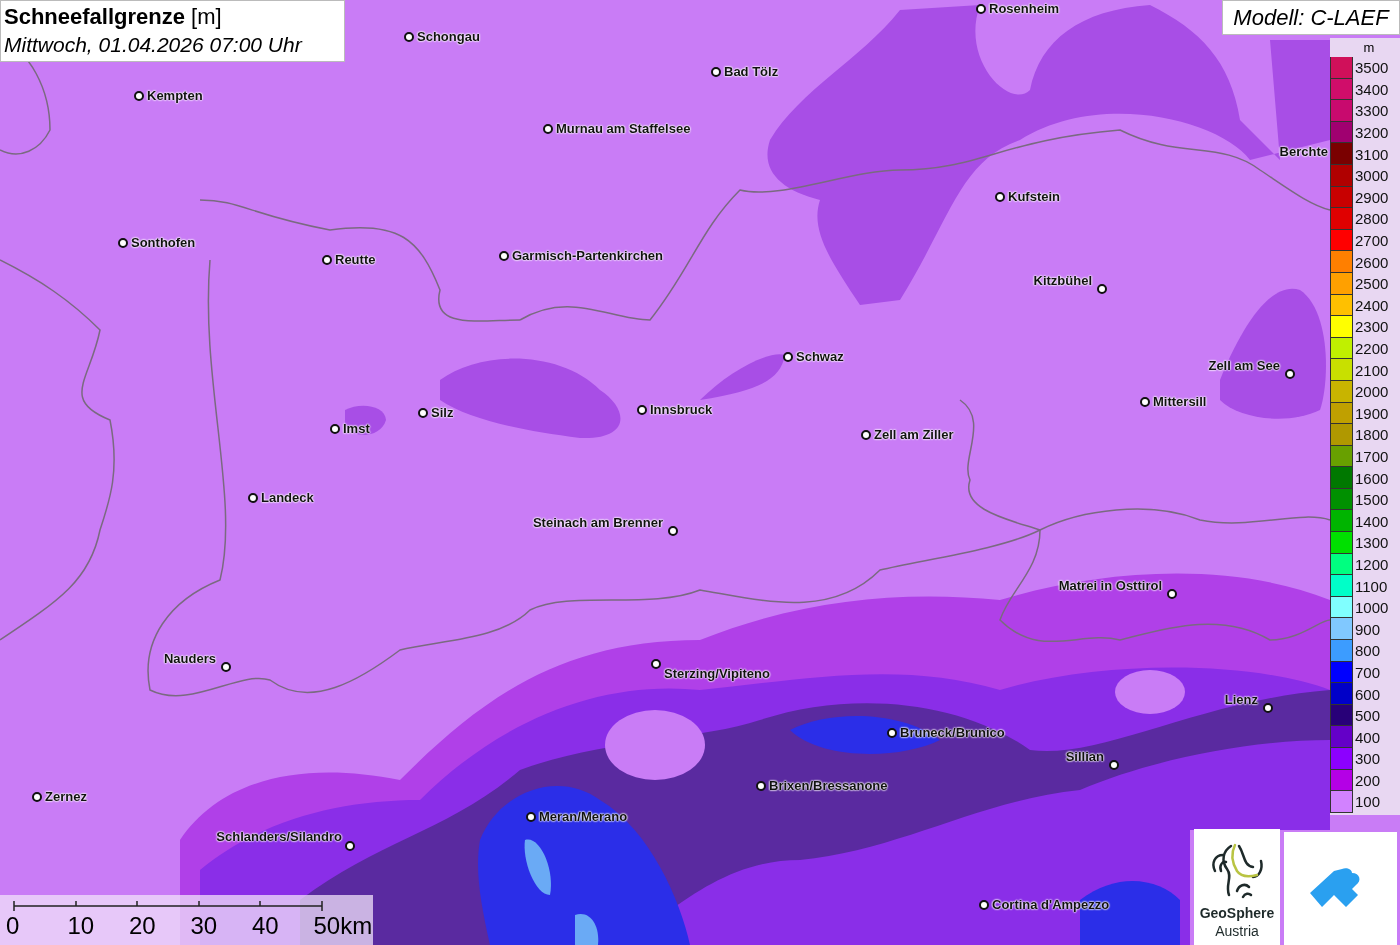 The width and height of the screenshot is (1400, 945). I want to click on legend-value: 3300, so click(1371, 111).